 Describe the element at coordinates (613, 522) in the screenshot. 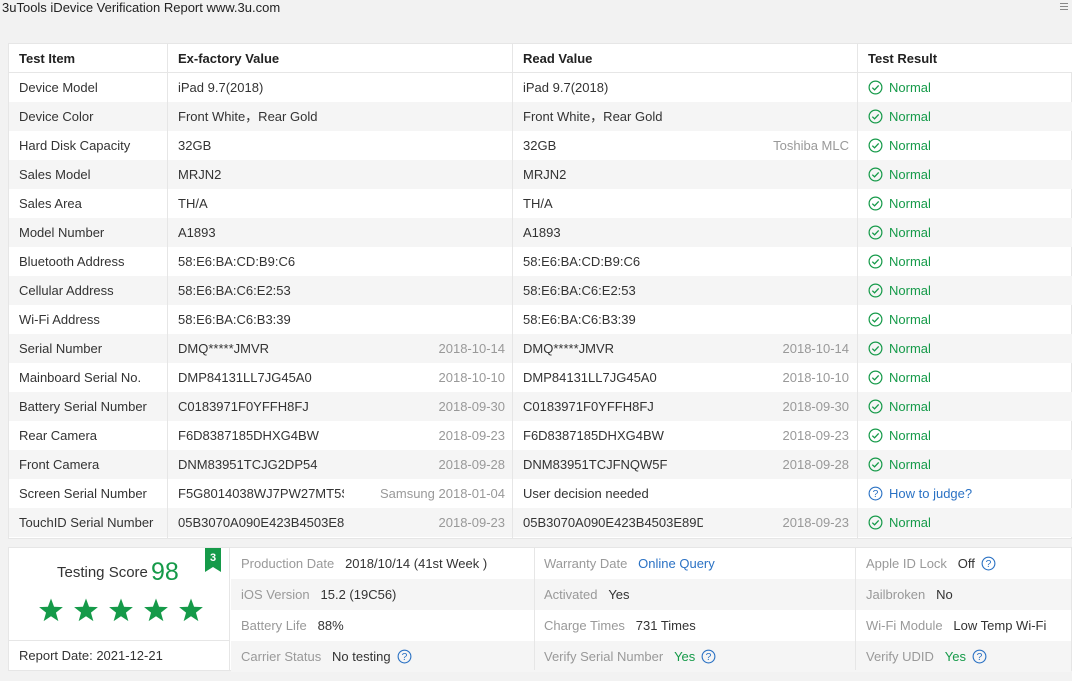

I see `read-value: 05B3070A090E423B4503E89DE474F0EF` at that location.